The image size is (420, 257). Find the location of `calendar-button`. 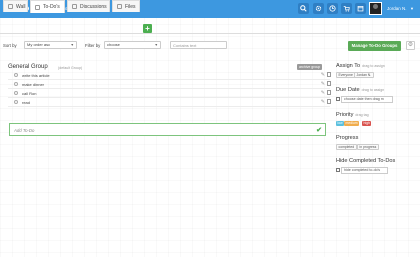

calendar-button is located at coordinates (360, 8).